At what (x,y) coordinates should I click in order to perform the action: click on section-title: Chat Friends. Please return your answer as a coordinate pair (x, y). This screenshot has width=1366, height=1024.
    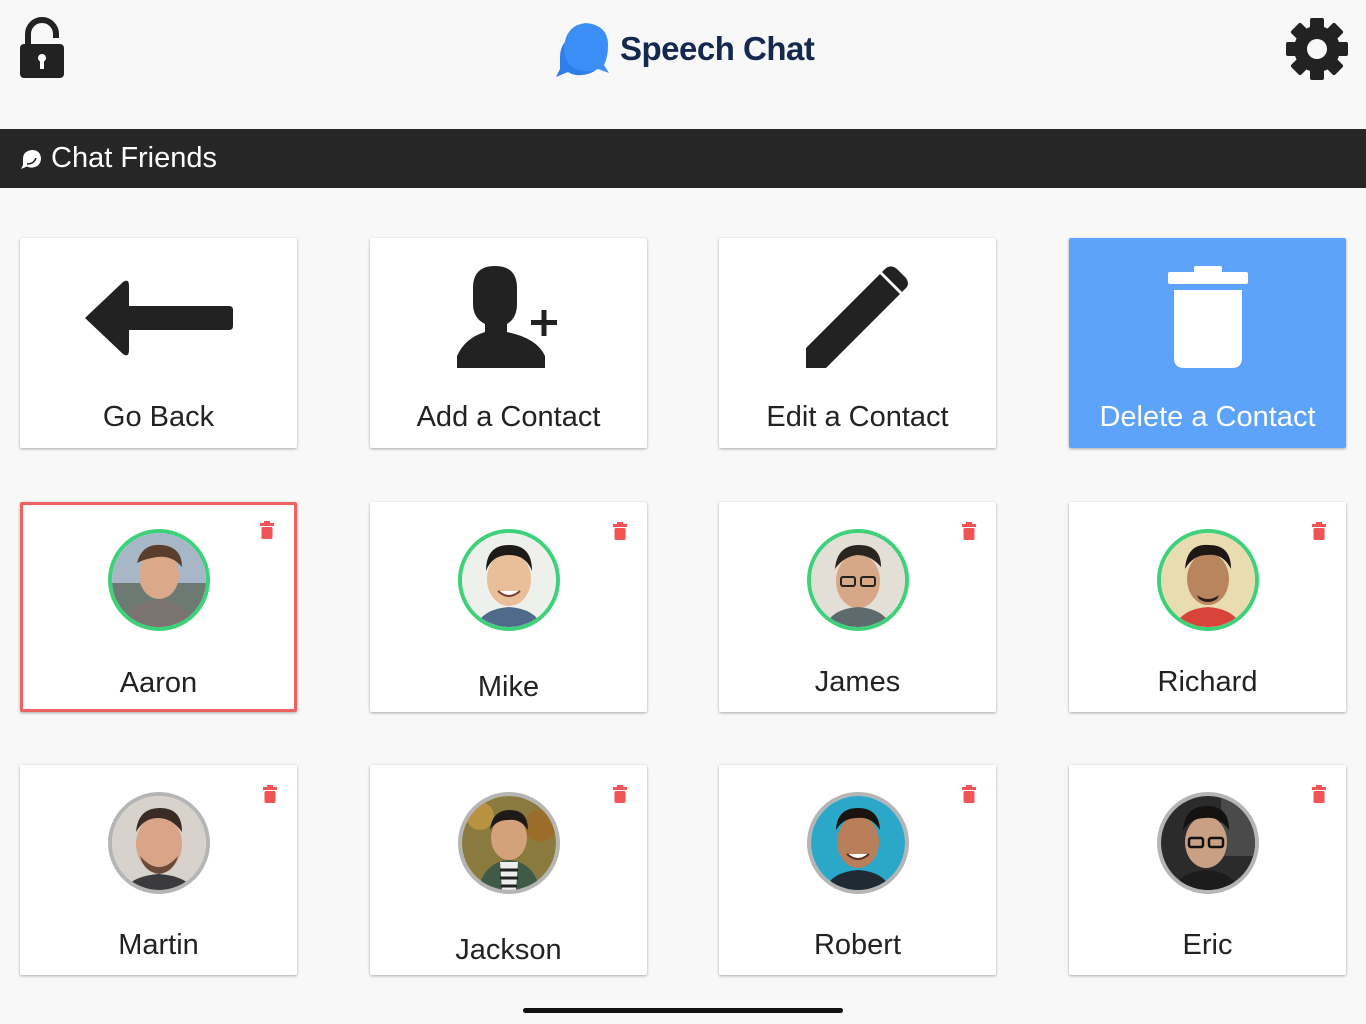
    Looking at the image, I should click on (134, 158).